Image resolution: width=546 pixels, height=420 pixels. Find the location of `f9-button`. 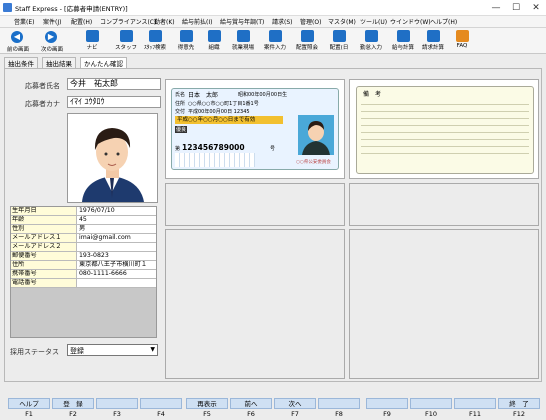

f9-button is located at coordinates (387, 403).